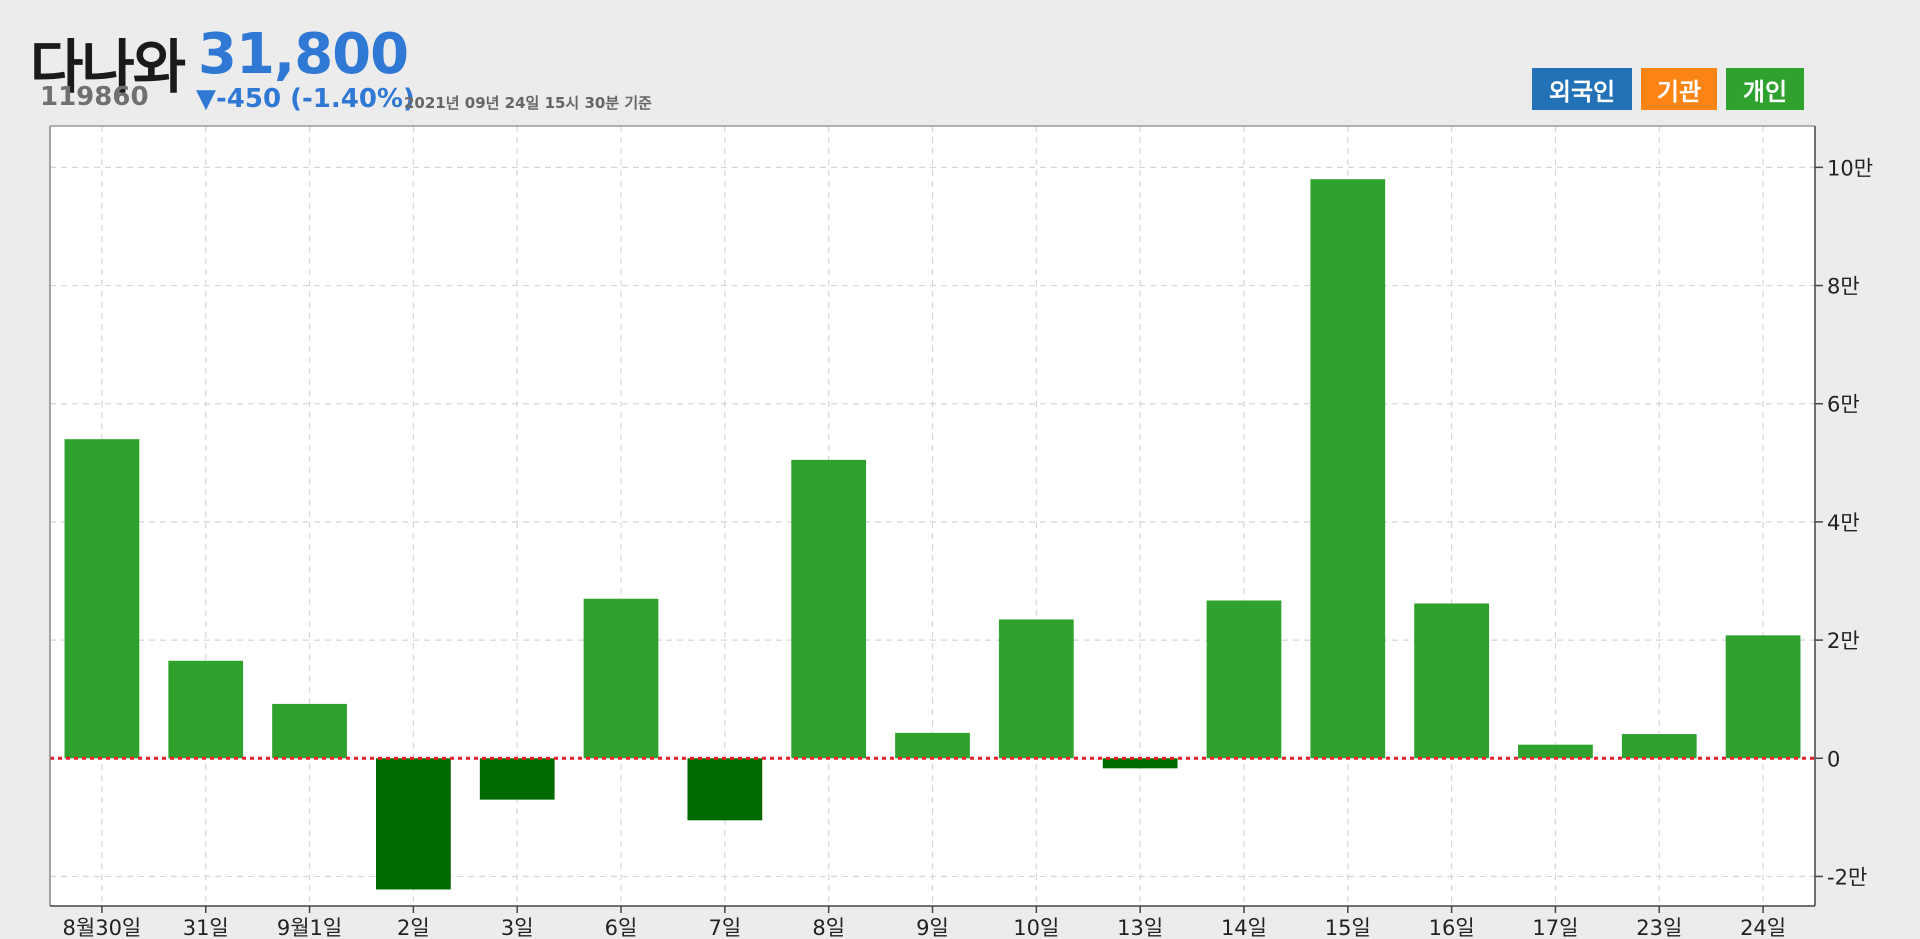 The height and width of the screenshot is (939, 1920). Describe the element at coordinates (1036, 689) in the screenshot. I see `bar-10일` at that location.